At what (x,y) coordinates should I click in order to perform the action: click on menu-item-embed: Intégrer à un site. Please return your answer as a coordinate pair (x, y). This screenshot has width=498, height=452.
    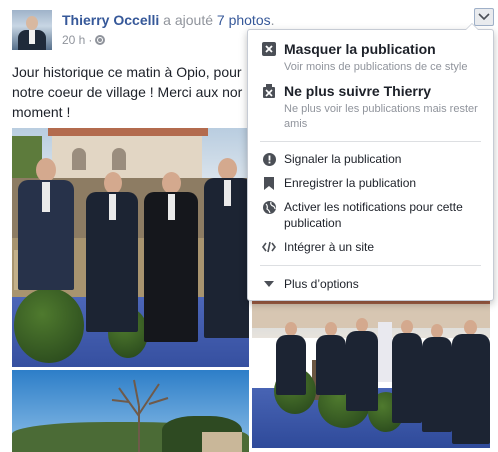
    Looking at the image, I should click on (370, 248).